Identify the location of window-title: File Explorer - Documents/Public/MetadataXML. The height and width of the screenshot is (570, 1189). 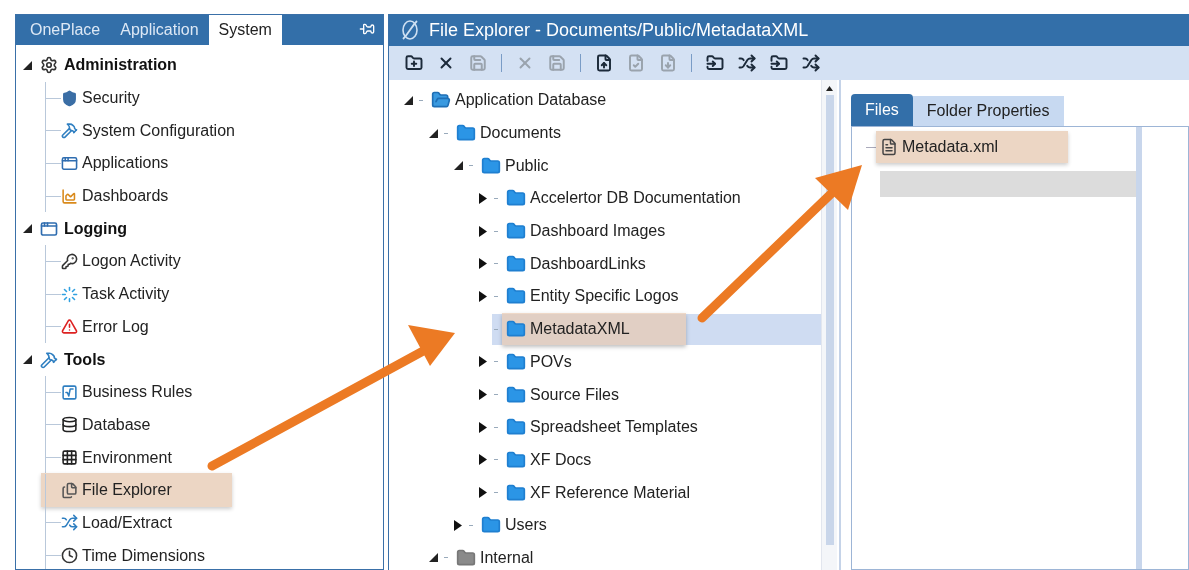
(619, 30).